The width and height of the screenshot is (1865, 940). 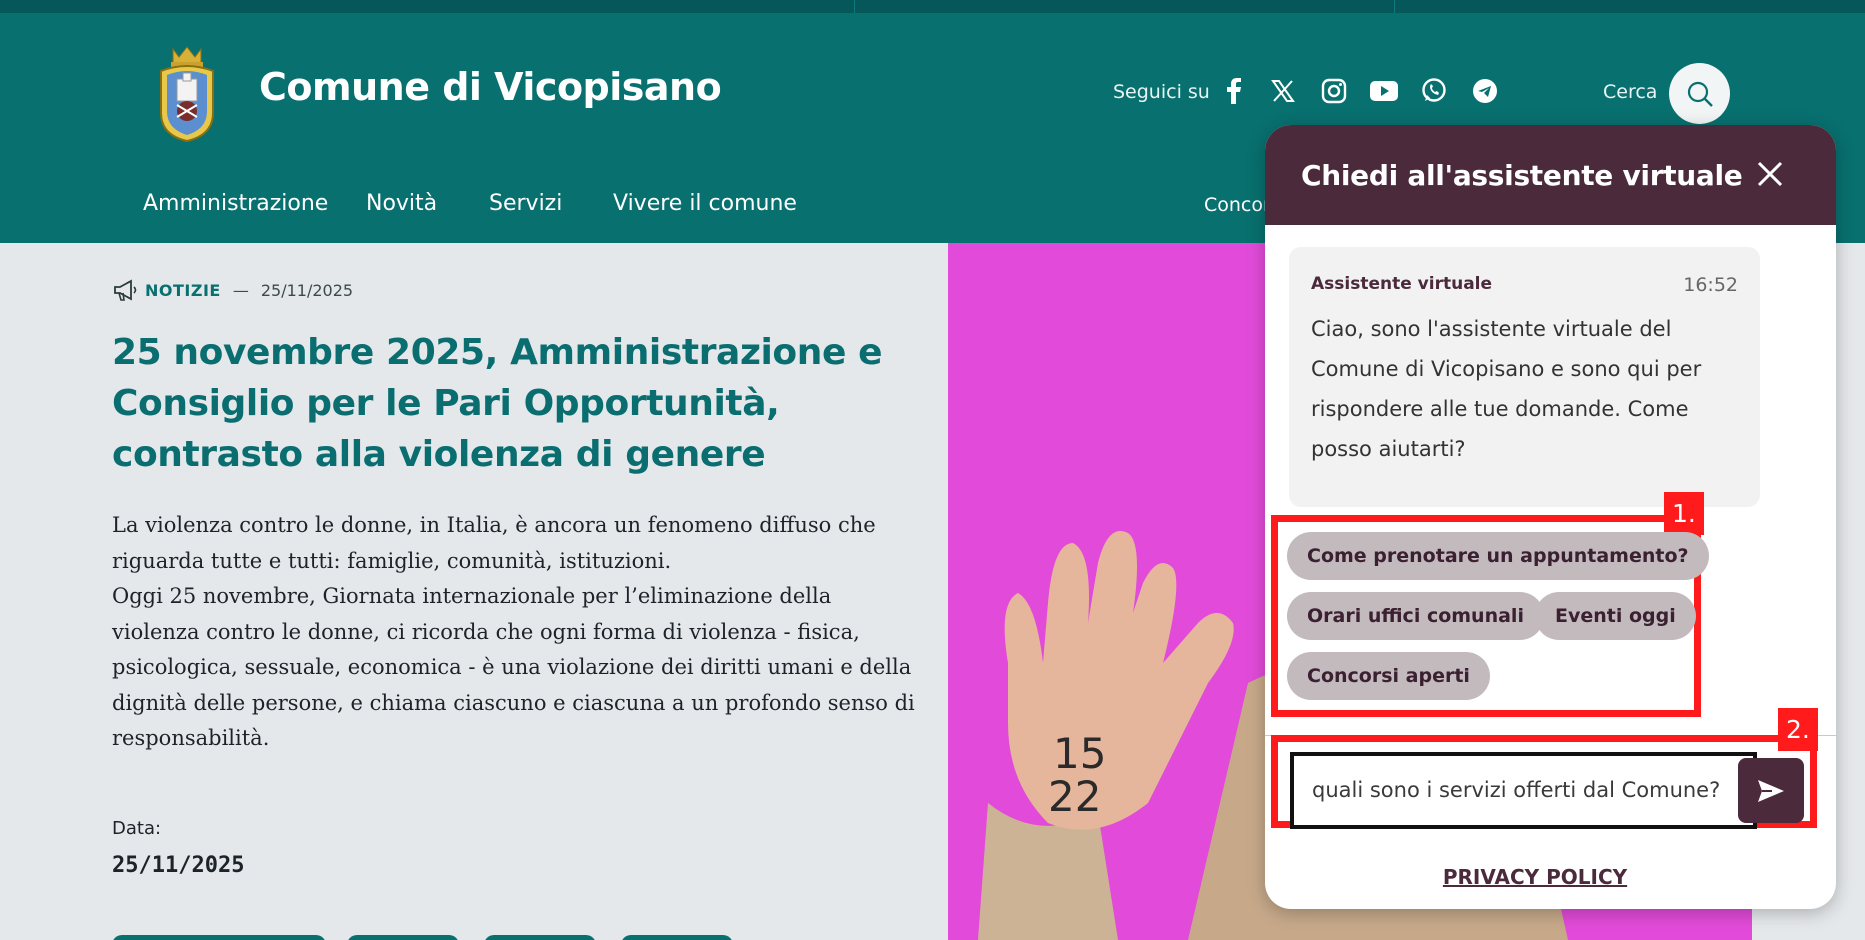 What do you see at coordinates (1384, 91) in the screenshot?
I see `youtube-icon` at bounding box center [1384, 91].